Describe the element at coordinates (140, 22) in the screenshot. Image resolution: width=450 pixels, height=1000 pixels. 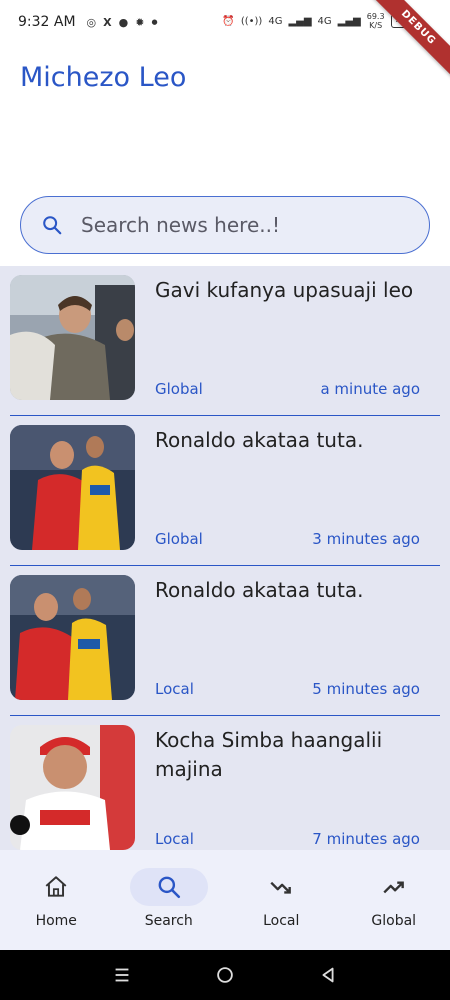
I see `settings-icon: ✹` at that location.